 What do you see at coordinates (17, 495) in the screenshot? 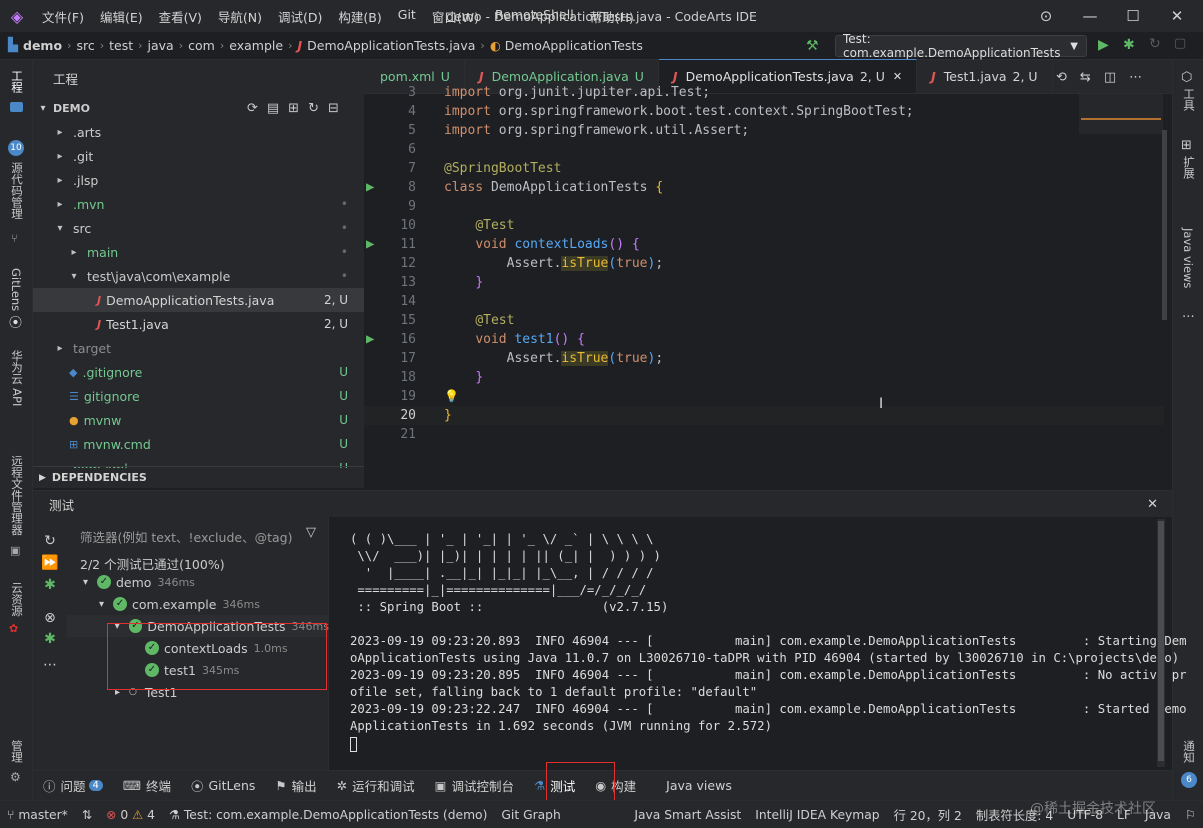
I see `activity-remote-files: 远程文件管理器` at bounding box center [17, 495].